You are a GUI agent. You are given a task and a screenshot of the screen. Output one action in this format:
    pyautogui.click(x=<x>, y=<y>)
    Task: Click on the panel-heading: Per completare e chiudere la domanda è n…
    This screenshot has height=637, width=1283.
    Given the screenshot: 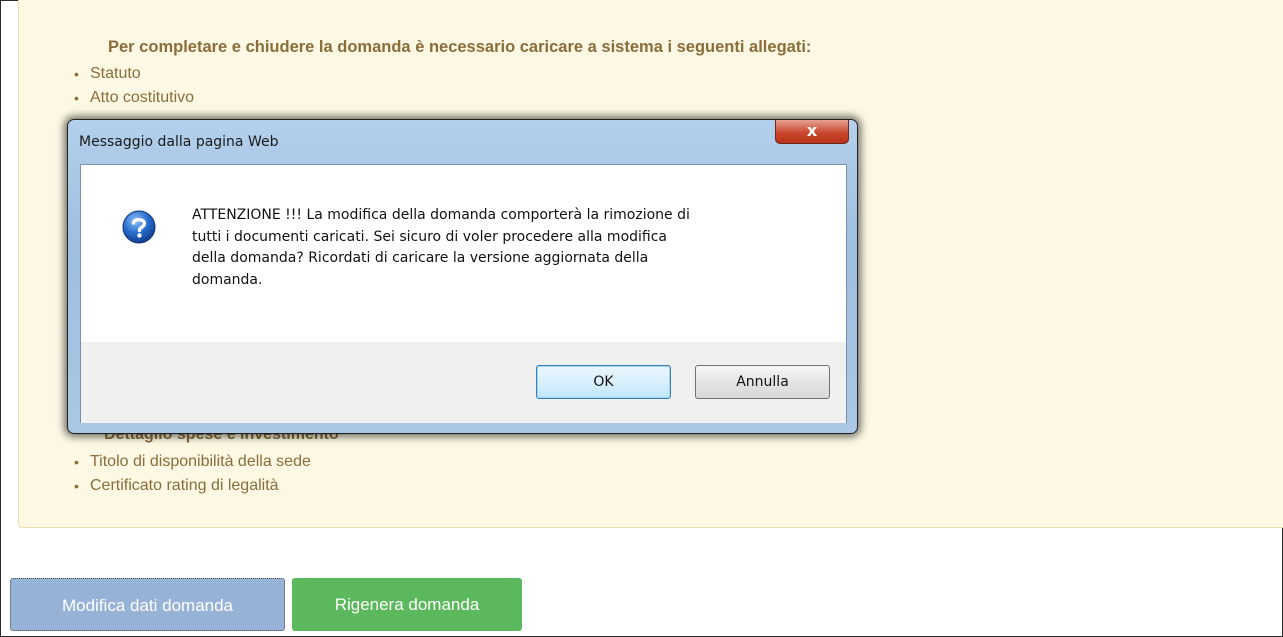 What is the action you would take?
    pyautogui.click(x=460, y=47)
    